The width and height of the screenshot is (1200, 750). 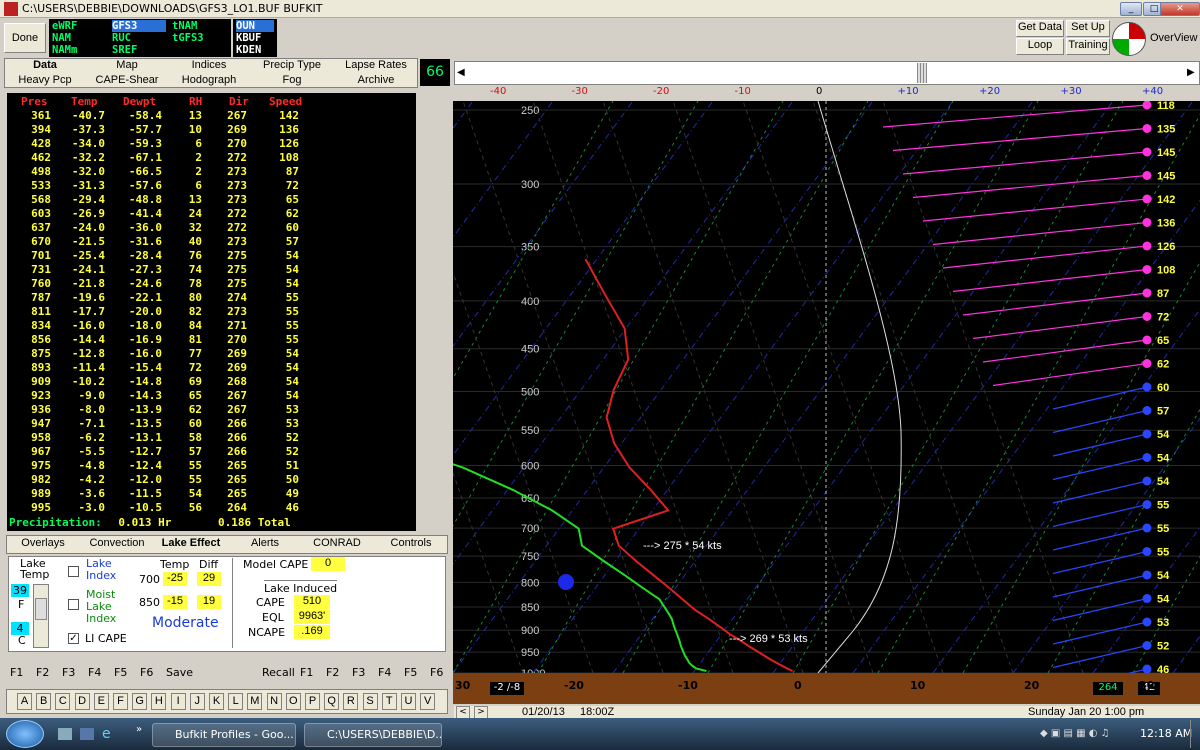 I want to click on letter-u: U, so click(x=408, y=701).